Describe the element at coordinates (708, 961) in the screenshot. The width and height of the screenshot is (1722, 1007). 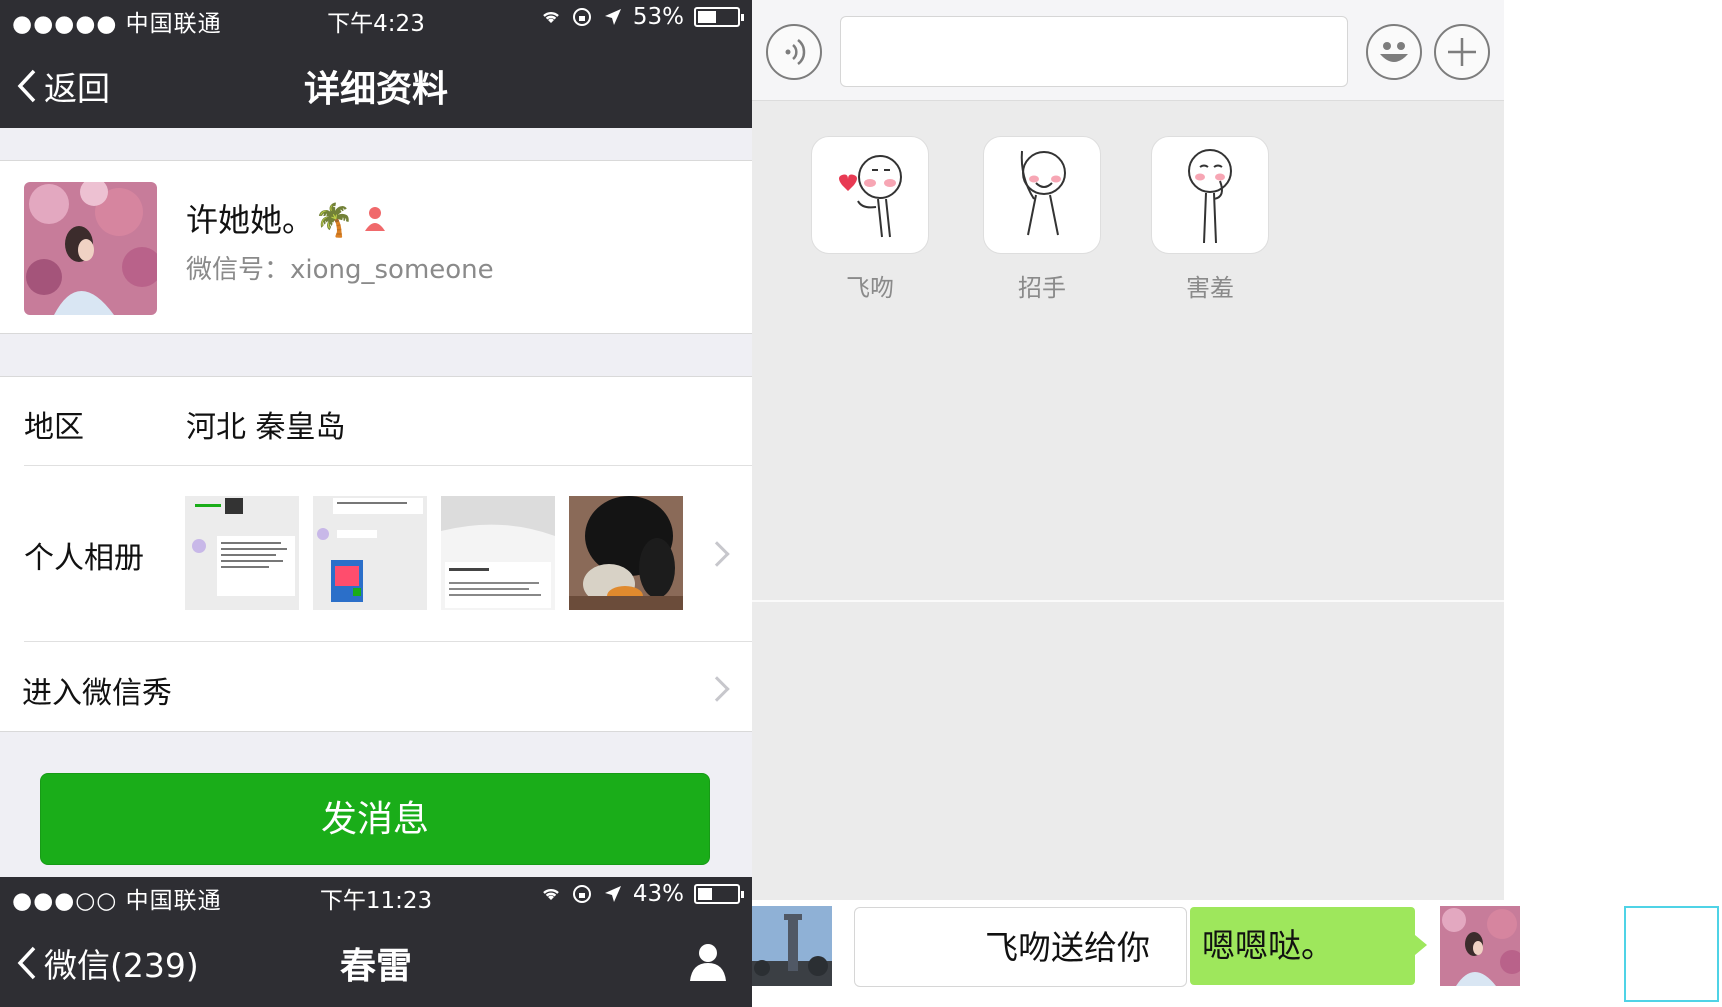
I see `contact-profile-icon` at that location.